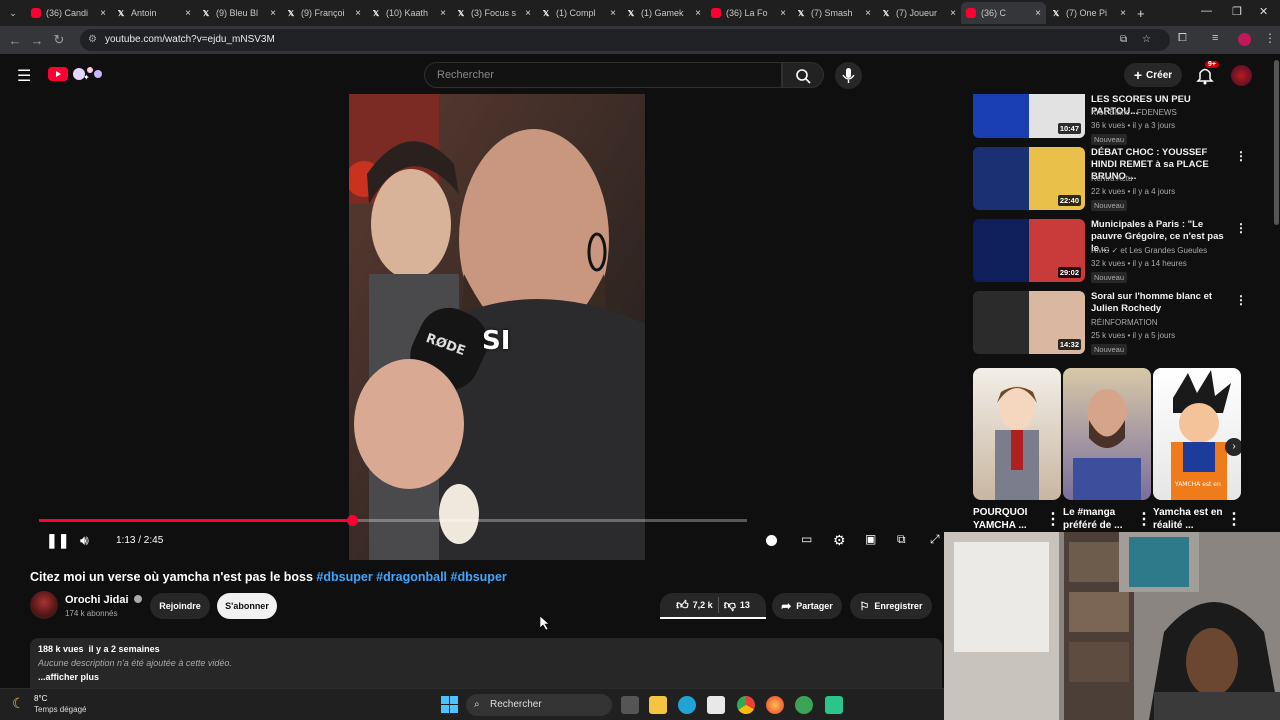 The height and width of the screenshot is (720, 1280). I want to click on media-control-icon: ≡, so click(1215, 38).